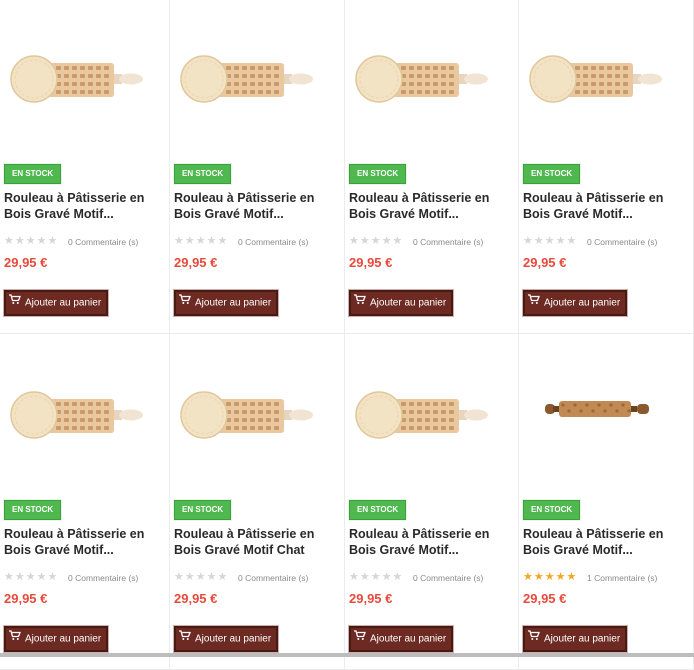 The height and width of the screenshot is (670, 694). Describe the element at coordinates (347, 655) in the screenshot. I see `bottom-divider` at that location.